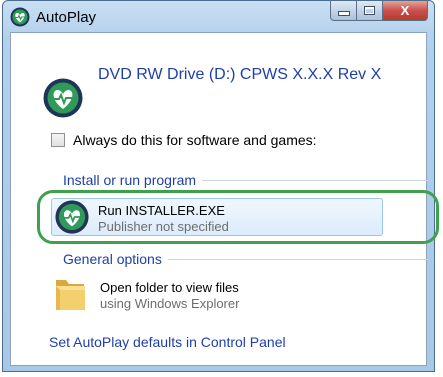 The image size is (443, 377). I want to click on close-button: X, so click(405, 11).